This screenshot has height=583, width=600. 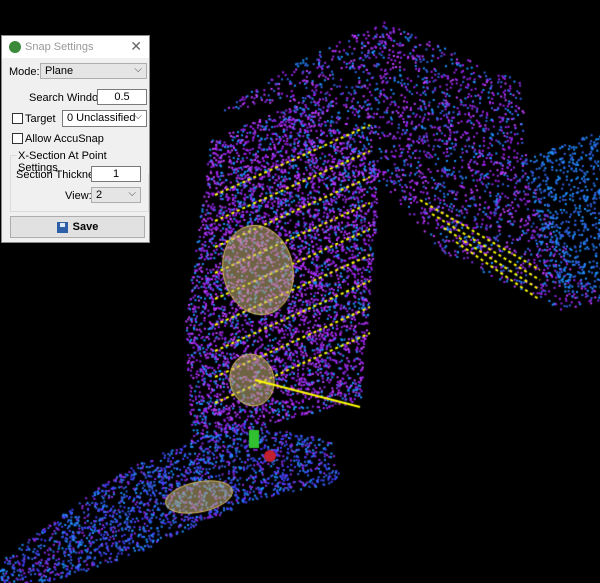 What do you see at coordinates (59, 71) in the screenshot?
I see `mode-value: Plane` at bounding box center [59, 71].